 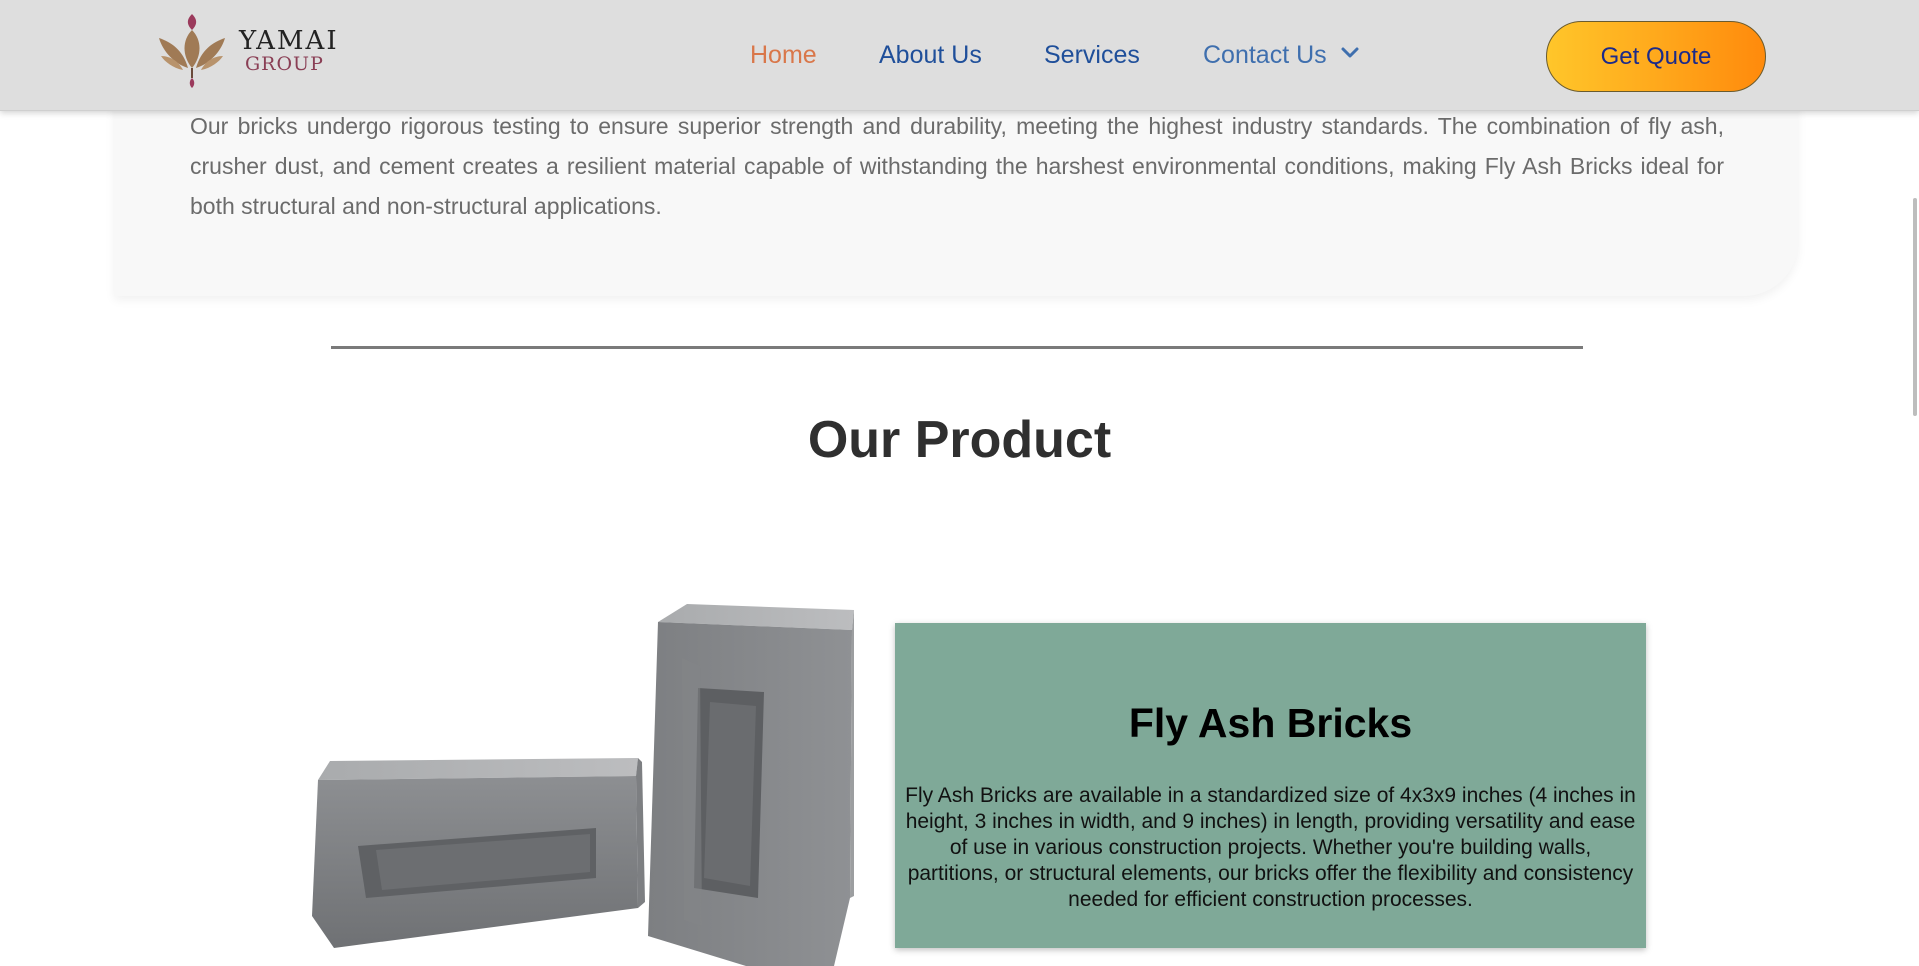 What do you see at coordinates (957, 347) in the screenshot?
I see `section-divider` at bounding box center [957, 347].